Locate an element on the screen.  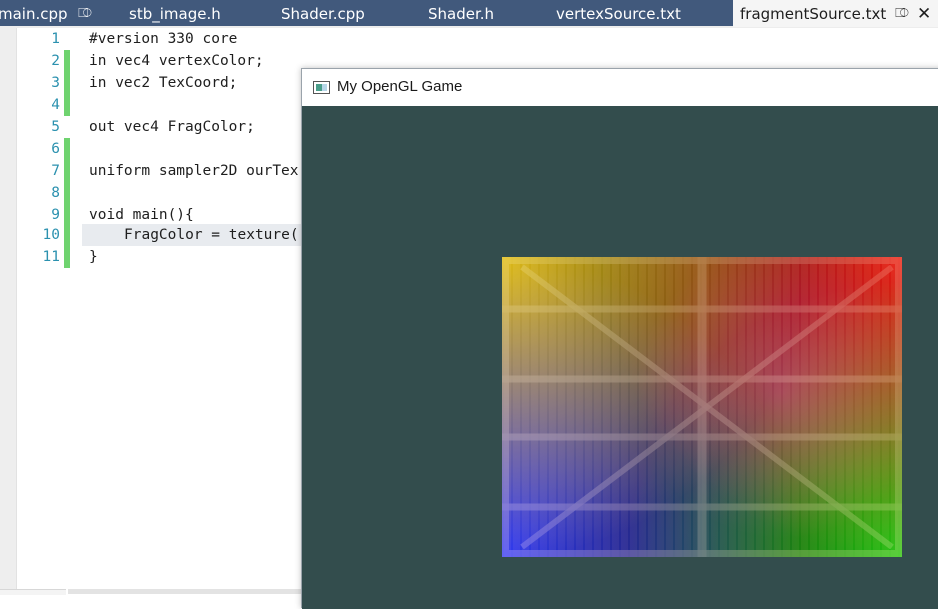
tab-main-cpp: main.cpp ⎄ is located at coordinates (57, 13).